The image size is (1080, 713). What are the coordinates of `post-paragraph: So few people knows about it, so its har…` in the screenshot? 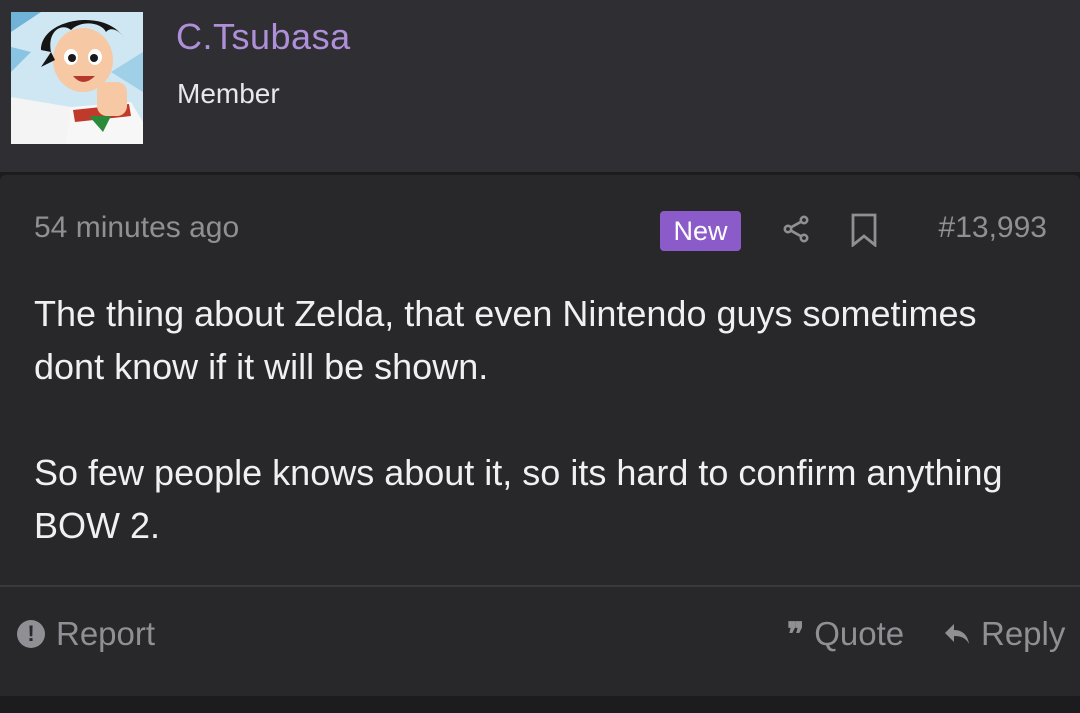 It's located at (518, 499).